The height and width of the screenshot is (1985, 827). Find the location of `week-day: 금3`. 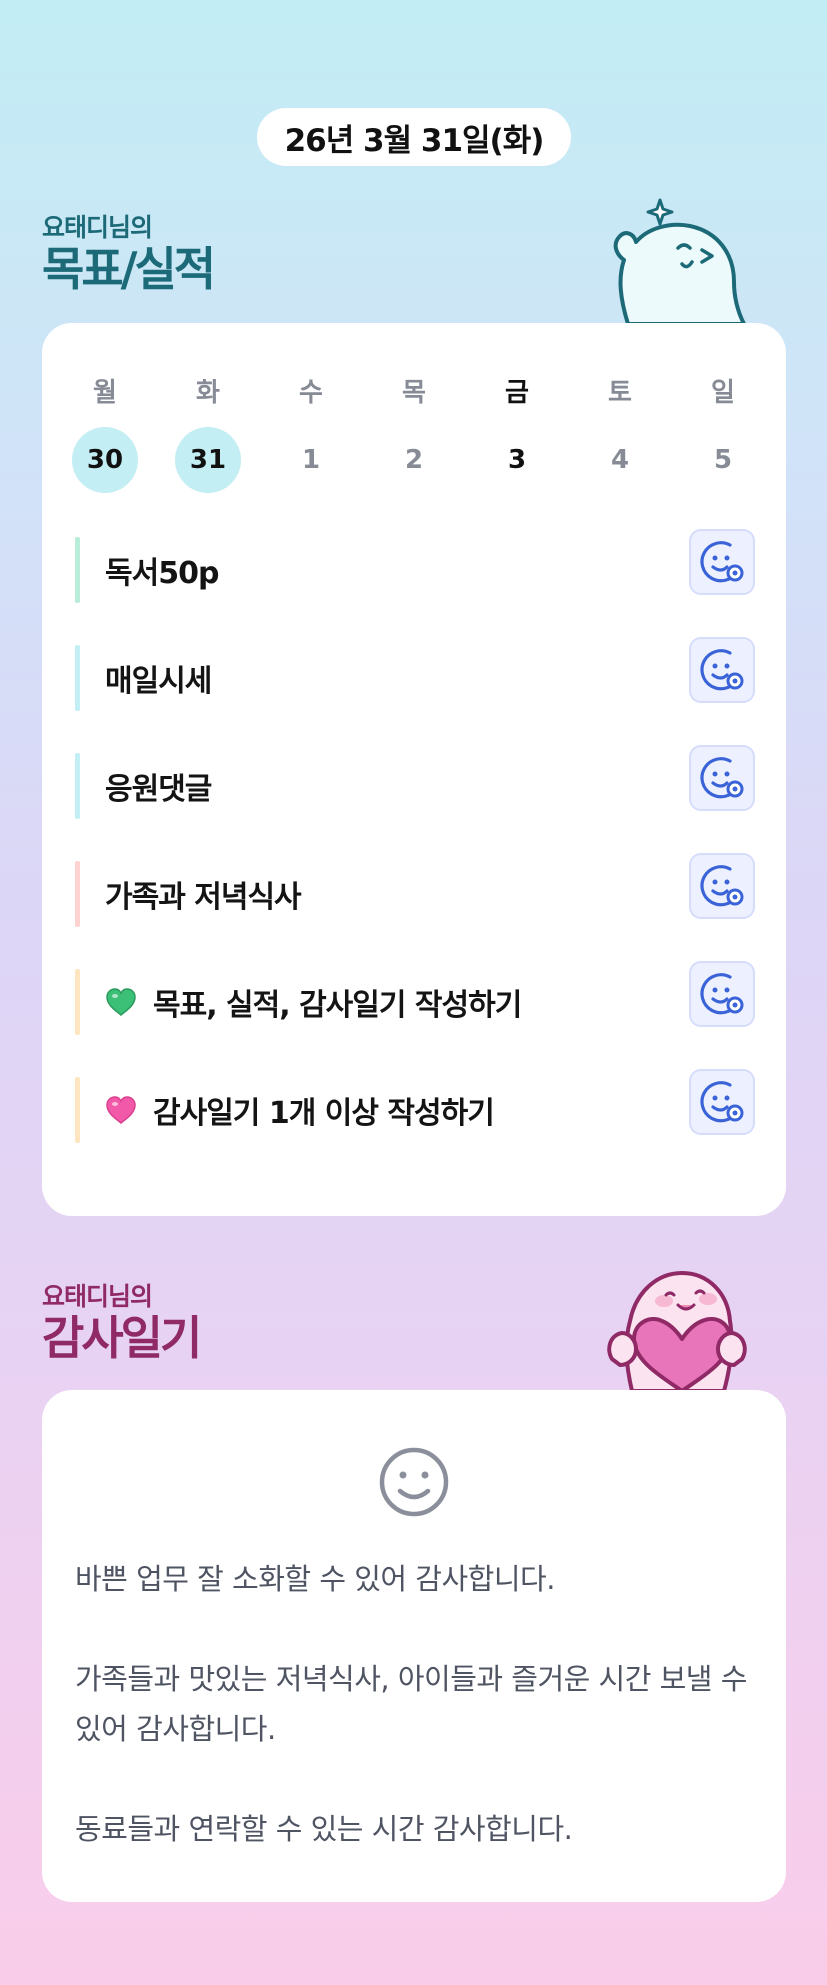

week-day: 금3 is located at coordinates (517, 434).